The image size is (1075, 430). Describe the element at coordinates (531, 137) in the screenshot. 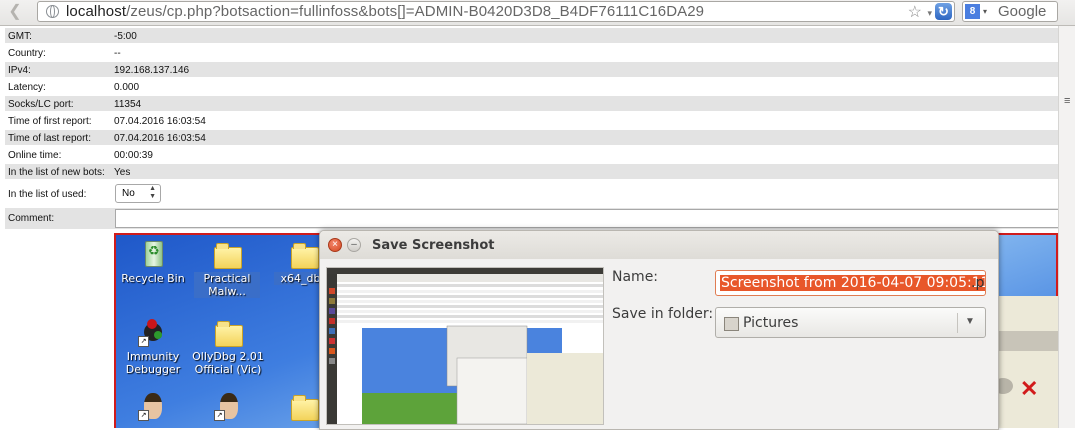

I see `info-row-last-report: Time of last report: 07.04.2016 16:03:54` at that location.